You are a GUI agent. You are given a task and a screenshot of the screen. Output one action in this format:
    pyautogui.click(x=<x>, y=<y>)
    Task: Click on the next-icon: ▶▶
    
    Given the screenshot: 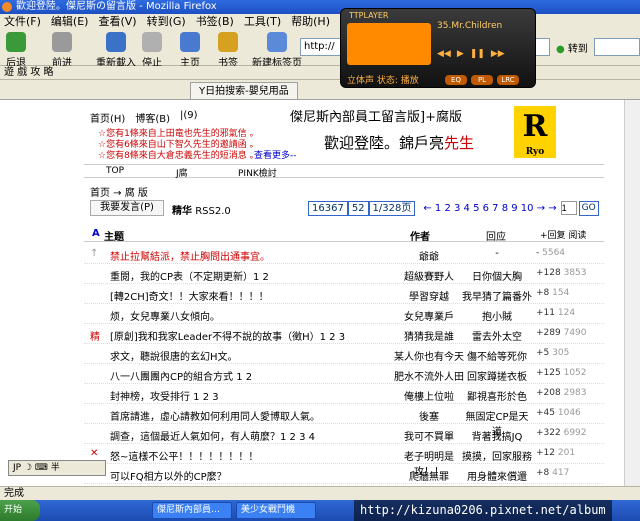 What is the action you would take?
    pyautogui.click(x=498, y=54)
    